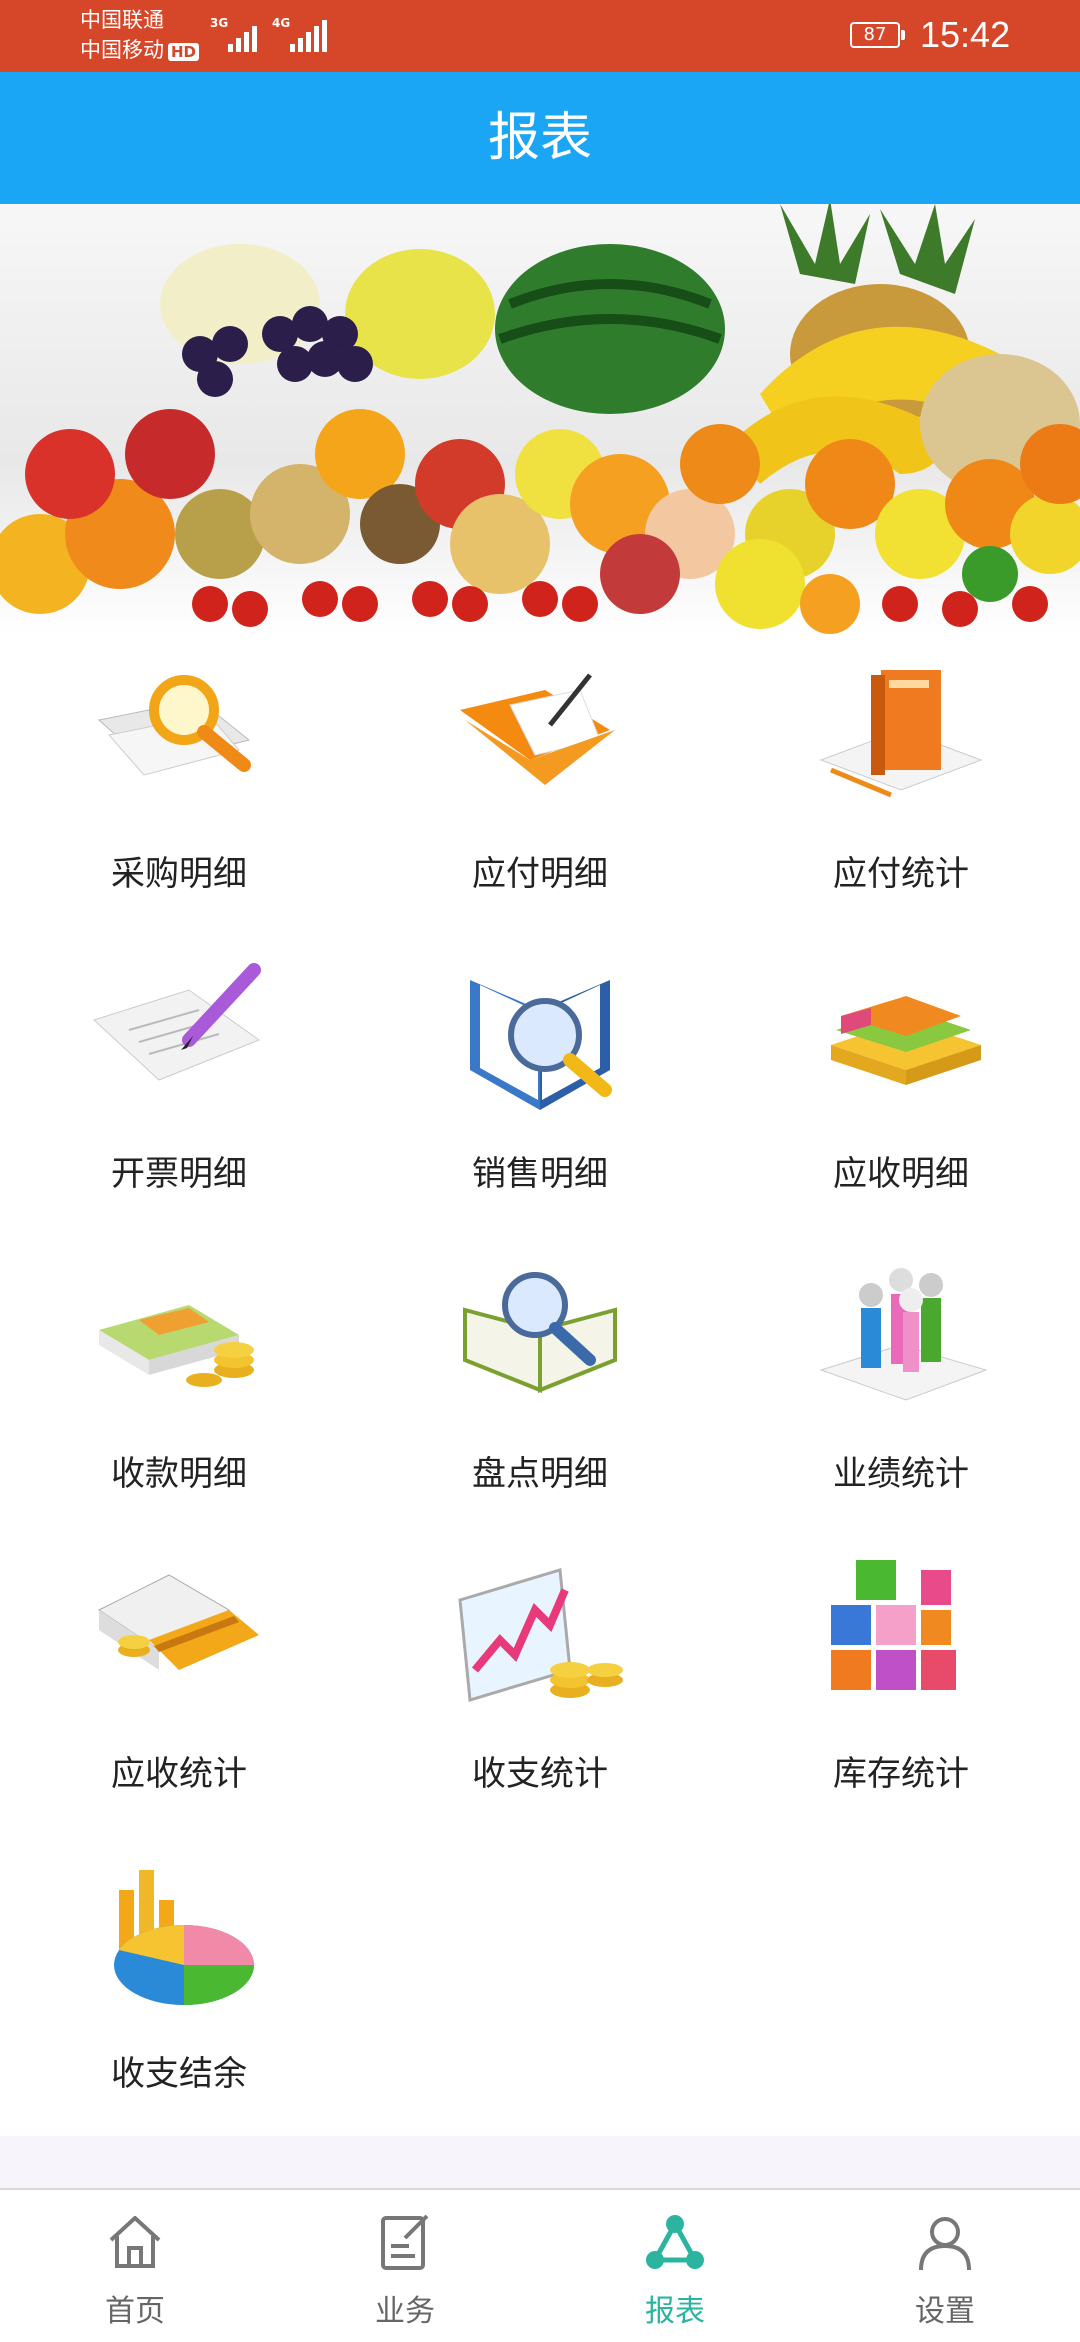 Image resolution: width=1080 pixels, height=2342 pixels. I want to click on tile-label: 开票明细, so click(179, 1174).